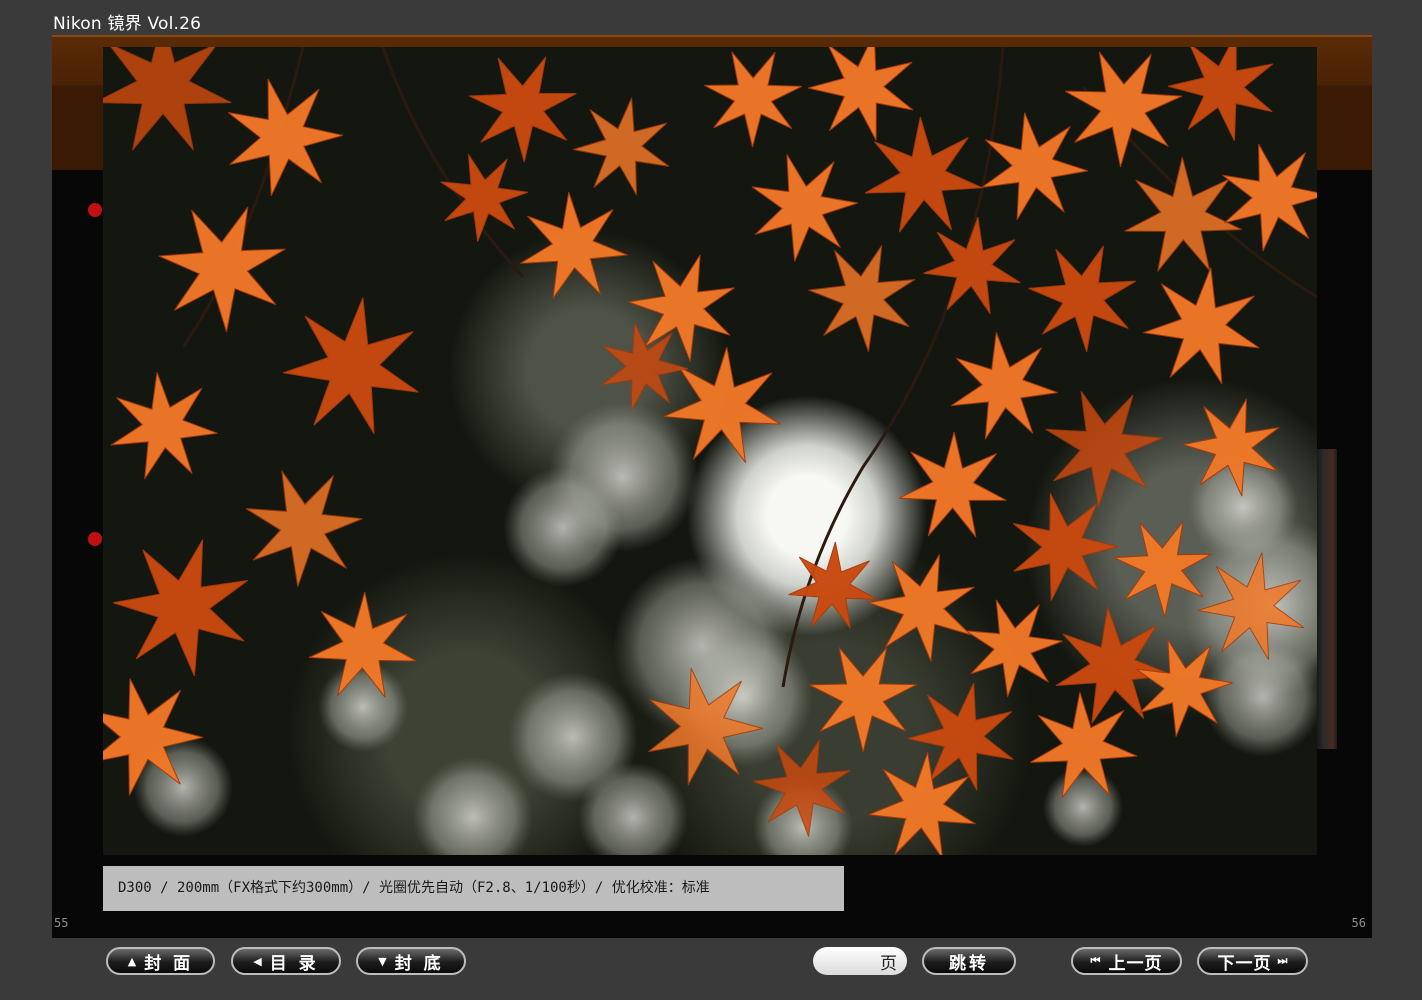  What do you see at coordinates (1095, 960) in the screenshot?
I see `skip-back-icon: ⏮` at bounding box center [1095, 960].